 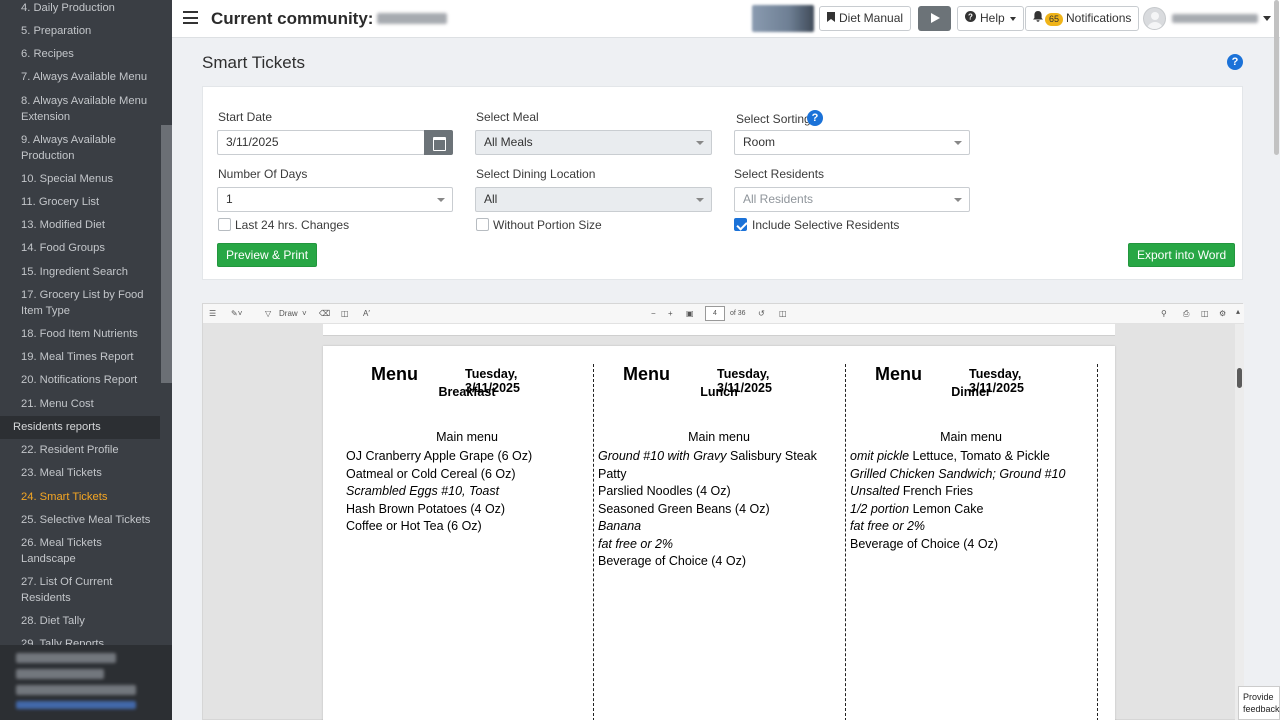 What do you see at coordinates (80, 451) in the screenshot?
I see `sidebar-item-resident-profile: 22. Resident Profile` at bounding box center [80, 451].